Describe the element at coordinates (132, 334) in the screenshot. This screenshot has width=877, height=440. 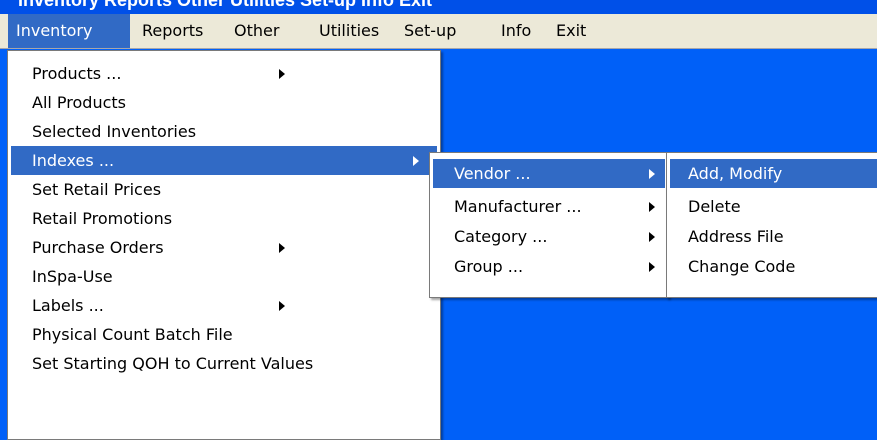
I see `menu-item-label: Physical Count Batch File` at that location.